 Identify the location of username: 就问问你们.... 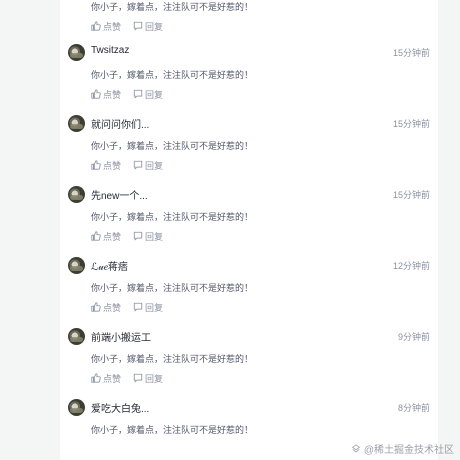
(120, 123).